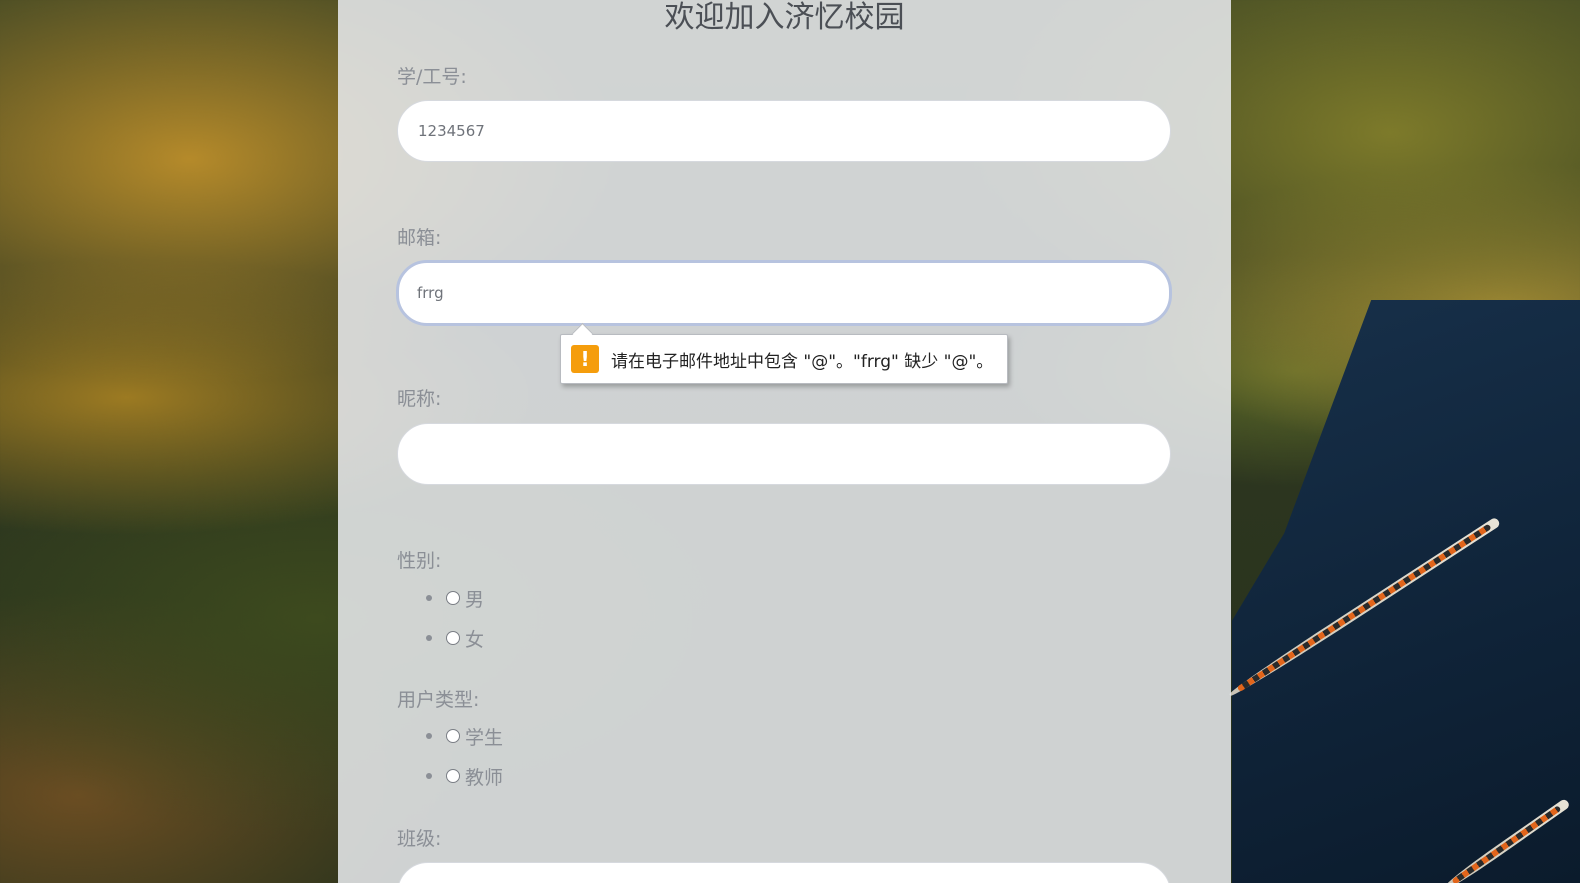 The image size is (1580, 883). What do you see at coordinates (464, 776) in the screenshot?
I see `user-type-option-teacher: 教师` at bounding box center [464, 776].